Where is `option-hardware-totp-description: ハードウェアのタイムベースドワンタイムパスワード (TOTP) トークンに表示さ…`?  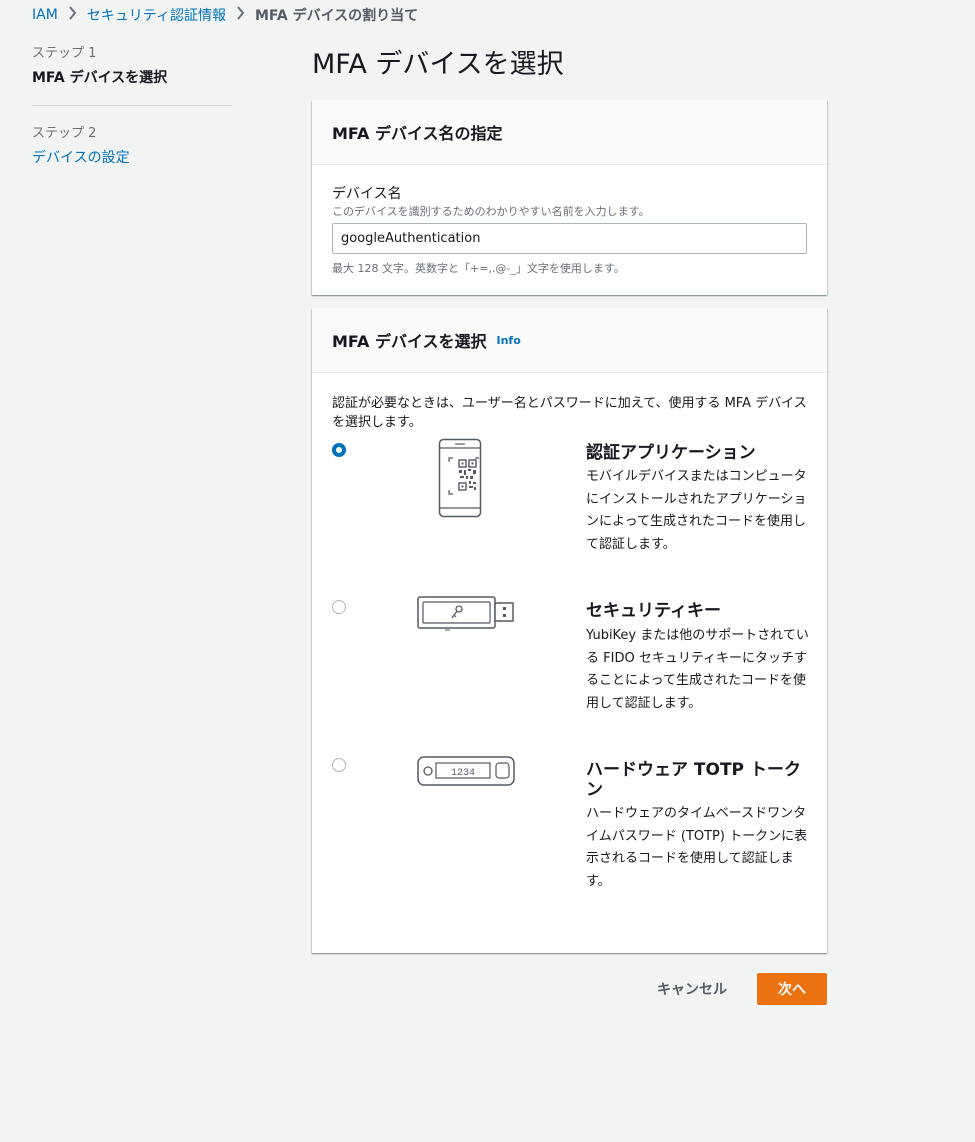 option-hardware-totp-description: ハードウェアのタイムベースドワンタイムパスワード (TOTP) トークンに表示さ… is located at coordinates (697, 847).